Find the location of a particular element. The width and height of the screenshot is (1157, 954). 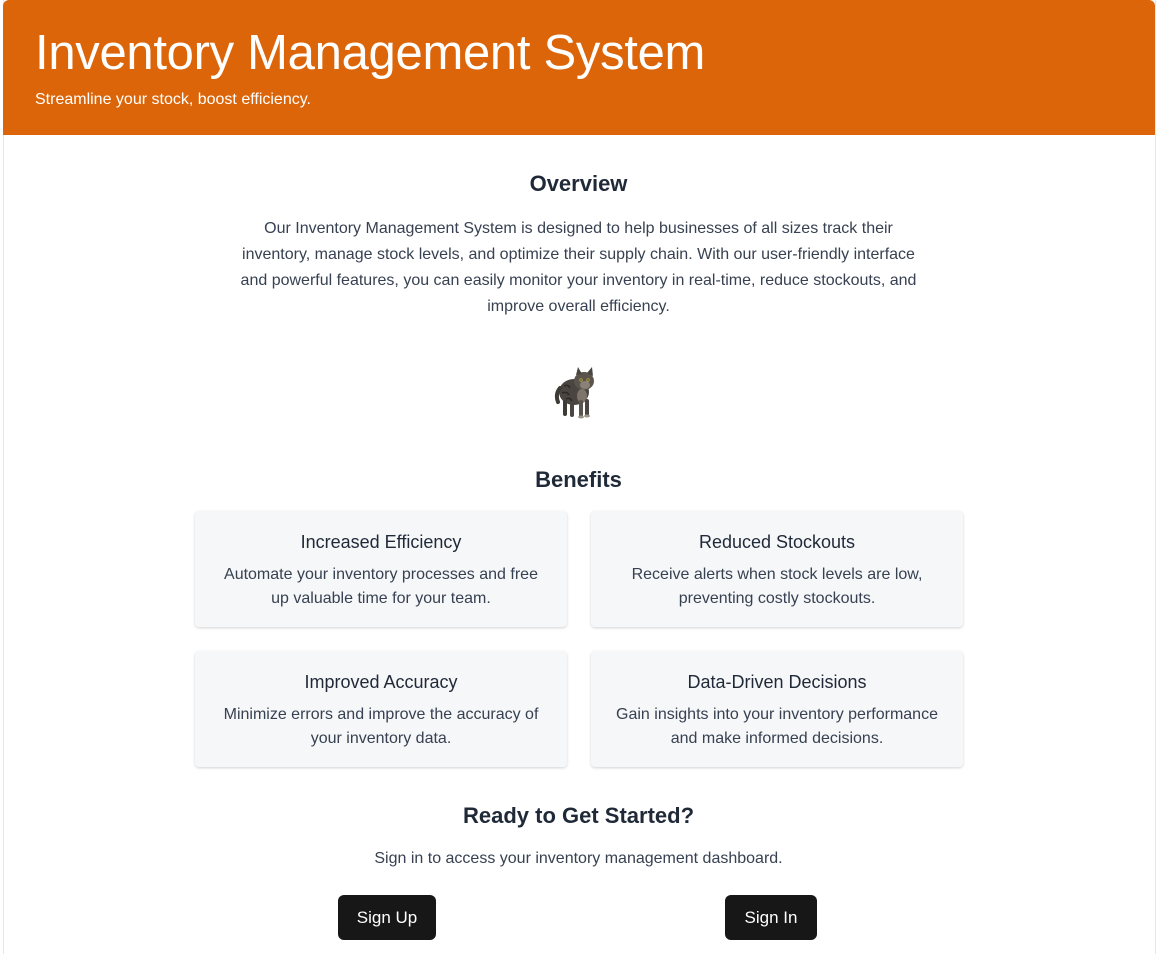

benefit-title: Reduced Stockouts is located at coordinates (777, 542).